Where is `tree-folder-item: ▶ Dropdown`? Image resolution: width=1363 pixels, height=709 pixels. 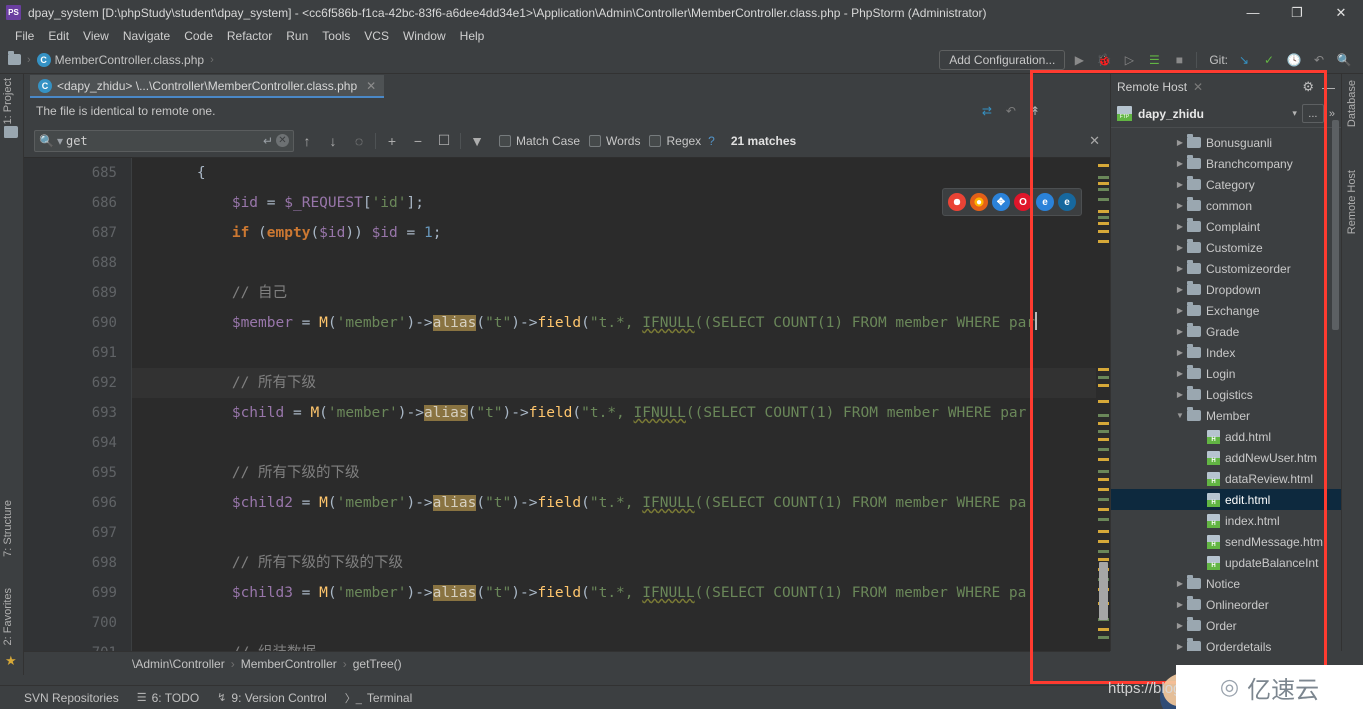
tree-folder-item: ▶ Dropdown is located at coordinates (1226, 289).